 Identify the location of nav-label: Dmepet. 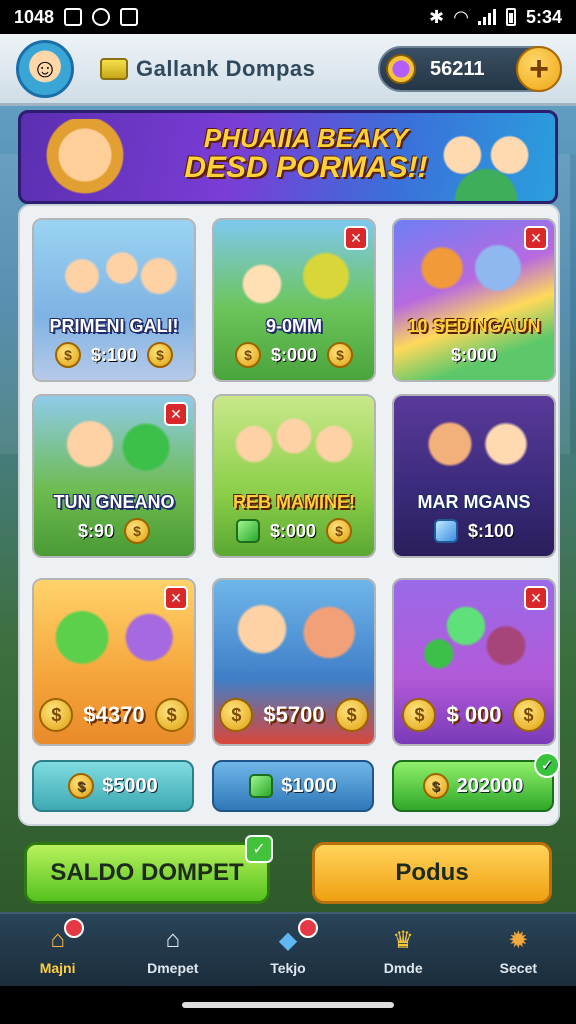
(173, 968).